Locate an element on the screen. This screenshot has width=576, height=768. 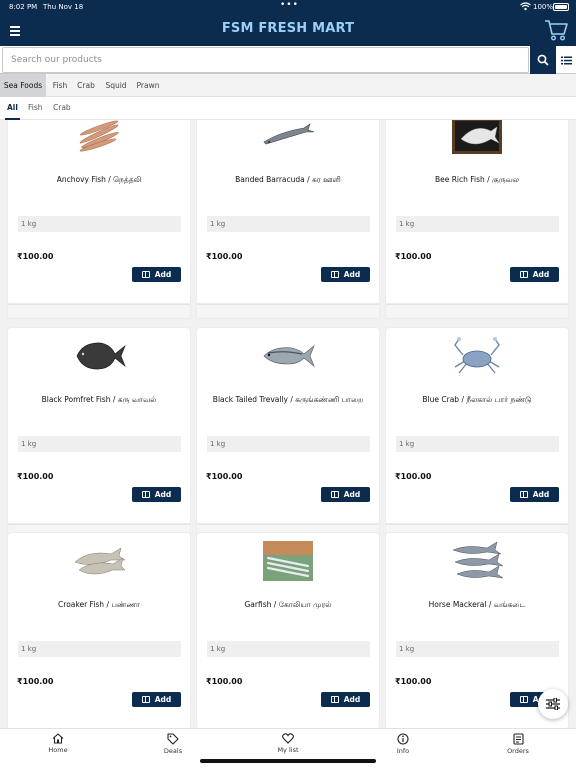
battery-percent: 100% is located at coordinates (543, 7).